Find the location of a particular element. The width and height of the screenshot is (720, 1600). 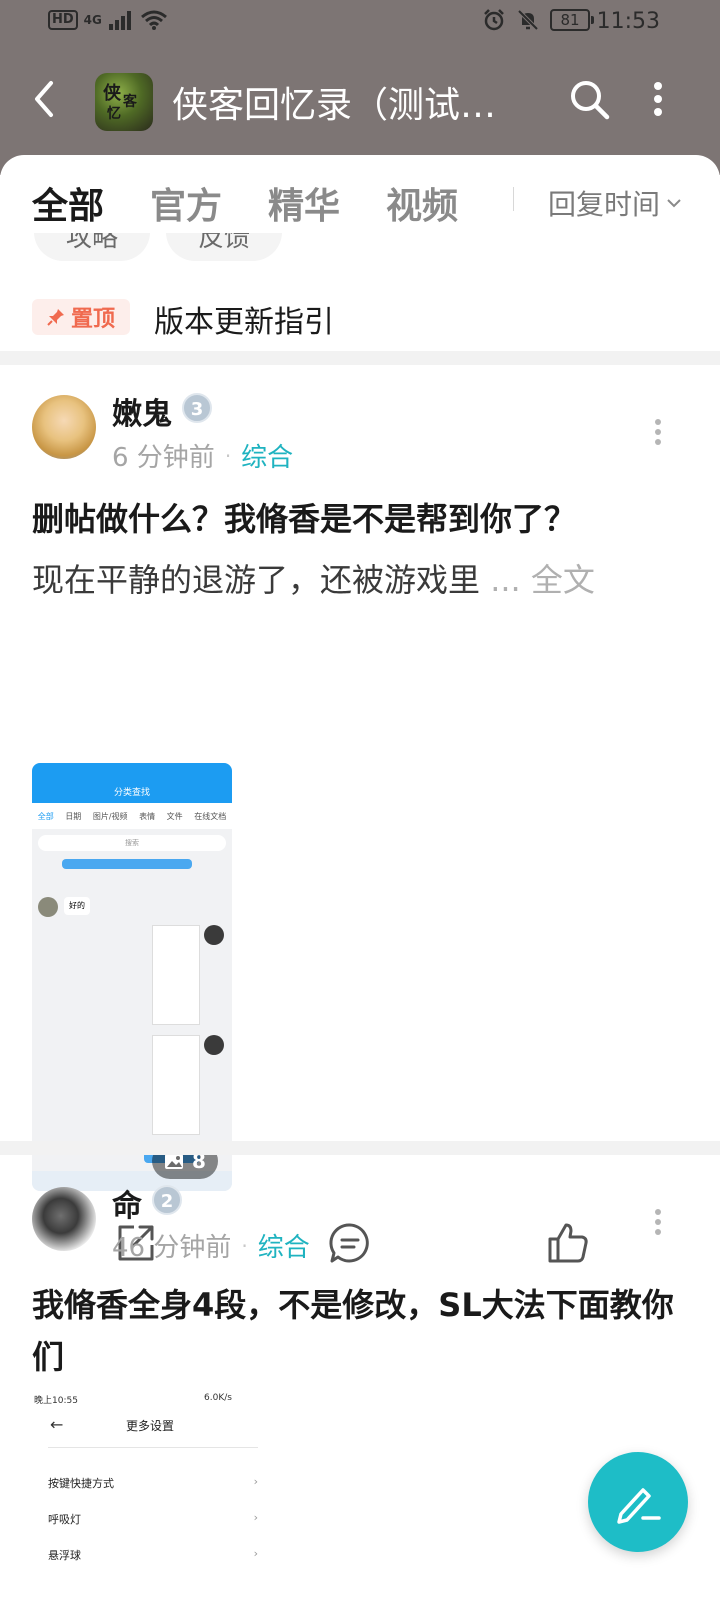

pin-icon is located at coordinates (55, 317).